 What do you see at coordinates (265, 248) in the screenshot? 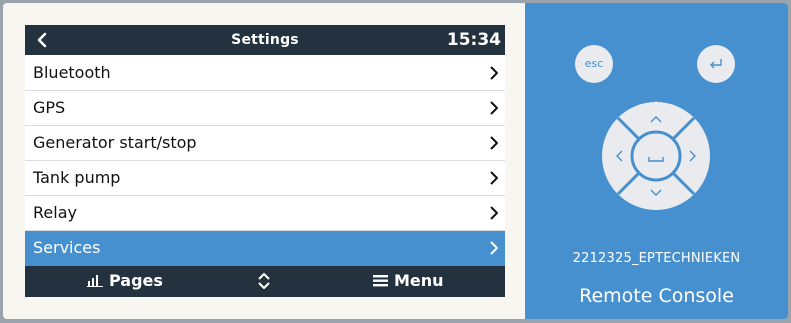
I see `list-item-services: Services` at bounding box center [265, 248].